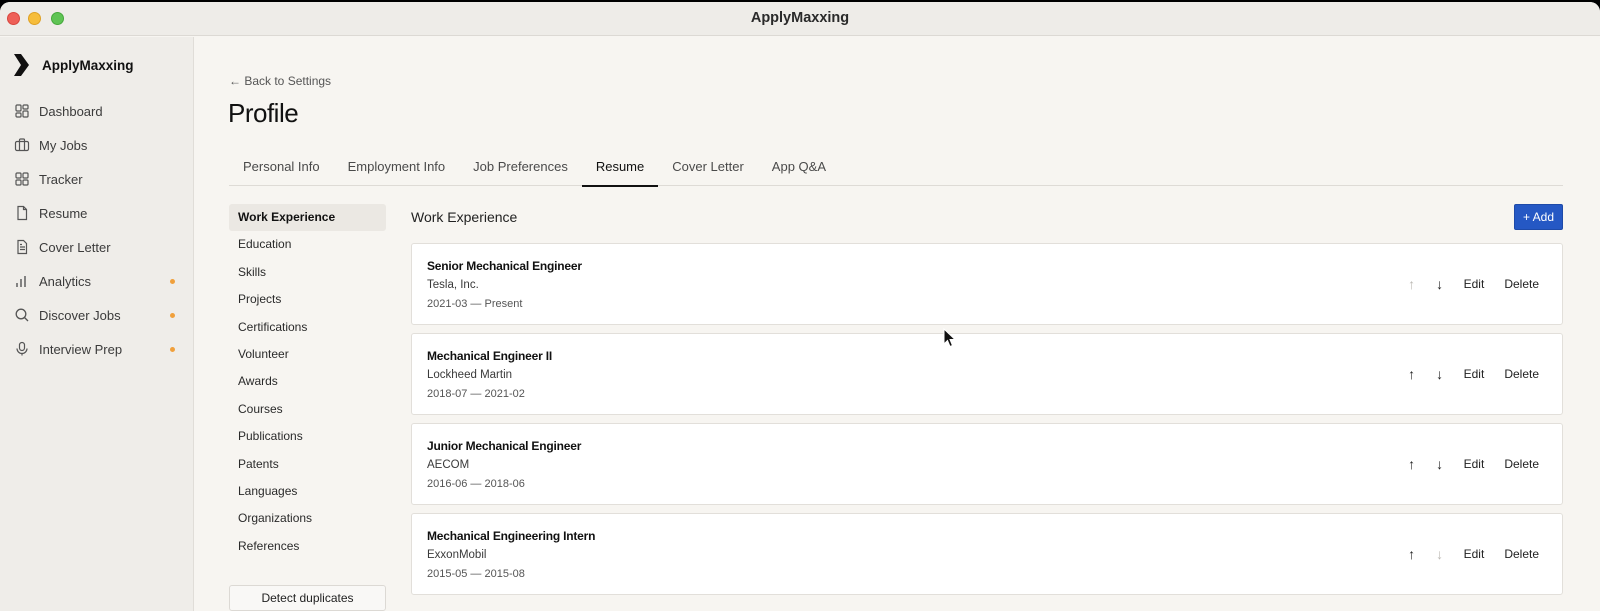 The height and width of the screenshot is (611, 1600). Describe the element at coordinates (307, 272) in the screenshot. I see `section-item-skills: Skills` at that location.